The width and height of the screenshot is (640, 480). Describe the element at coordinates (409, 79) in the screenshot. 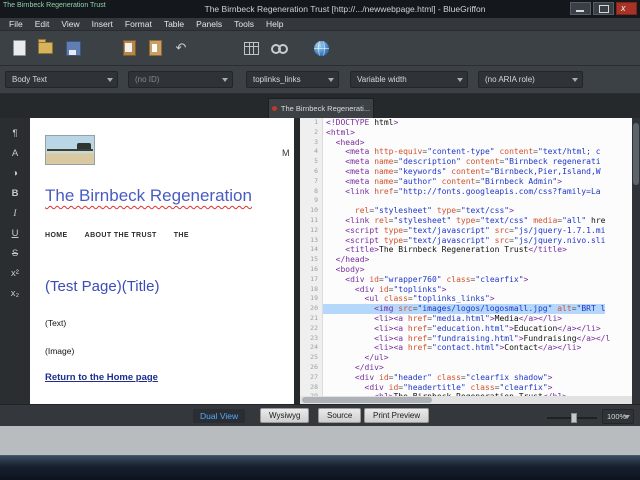

I see `width-dropdown: Variable width` at that location.